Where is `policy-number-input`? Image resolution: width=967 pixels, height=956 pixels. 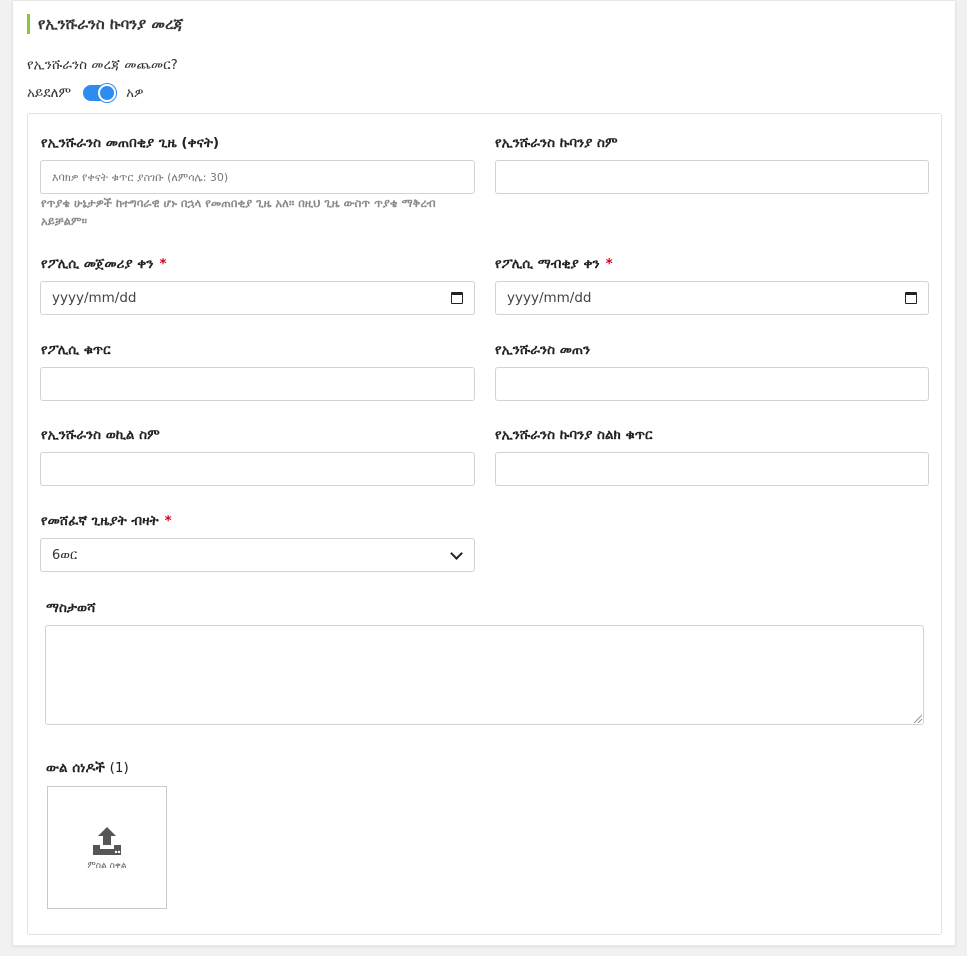
policy-number-input is located at coordinates (257, 384).